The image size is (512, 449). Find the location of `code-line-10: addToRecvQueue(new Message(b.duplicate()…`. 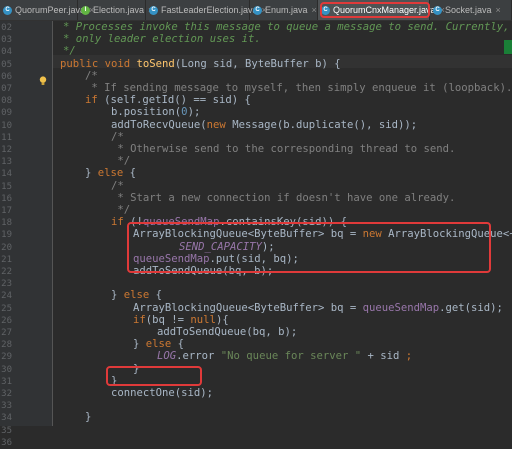

code-line-10: addToRecvQueue(new Message(b.duplicate()… is located at coordinates (264, 124).